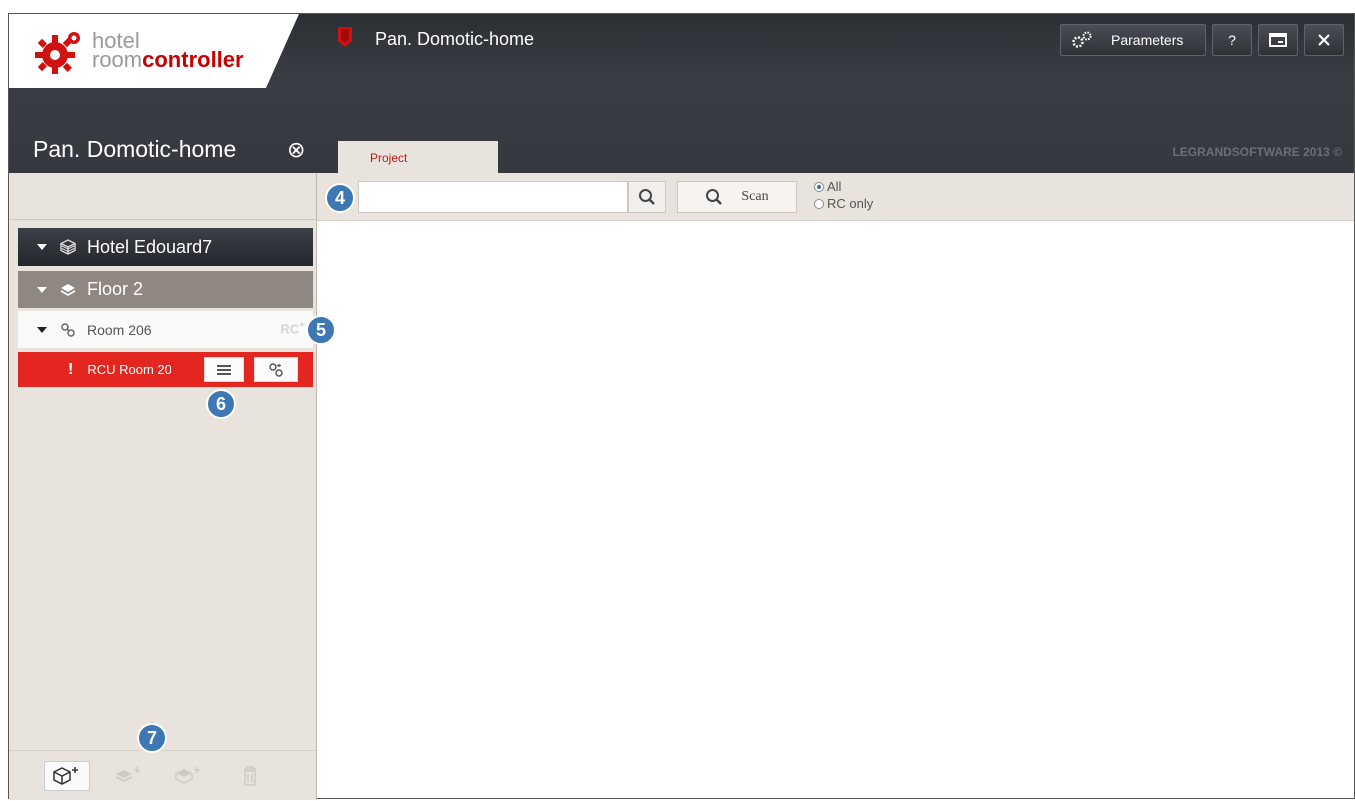 This screenshot has height=801, width=1355. What do you see at coordinates (162, 196) in the screenshot?
I see `sidebar-toolbar` at bounding box center [162, 196].